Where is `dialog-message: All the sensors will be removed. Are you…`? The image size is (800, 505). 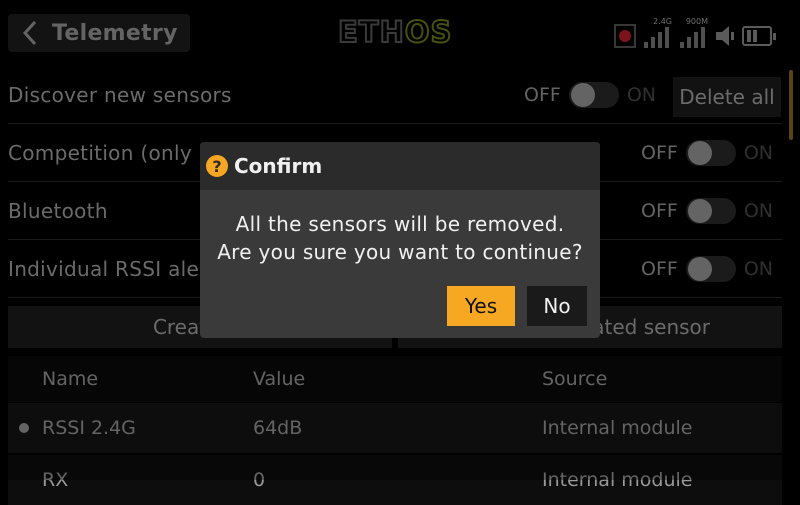 dialog-message: All the sensors will be removed. Are you… is located at coordinates (400, 238).